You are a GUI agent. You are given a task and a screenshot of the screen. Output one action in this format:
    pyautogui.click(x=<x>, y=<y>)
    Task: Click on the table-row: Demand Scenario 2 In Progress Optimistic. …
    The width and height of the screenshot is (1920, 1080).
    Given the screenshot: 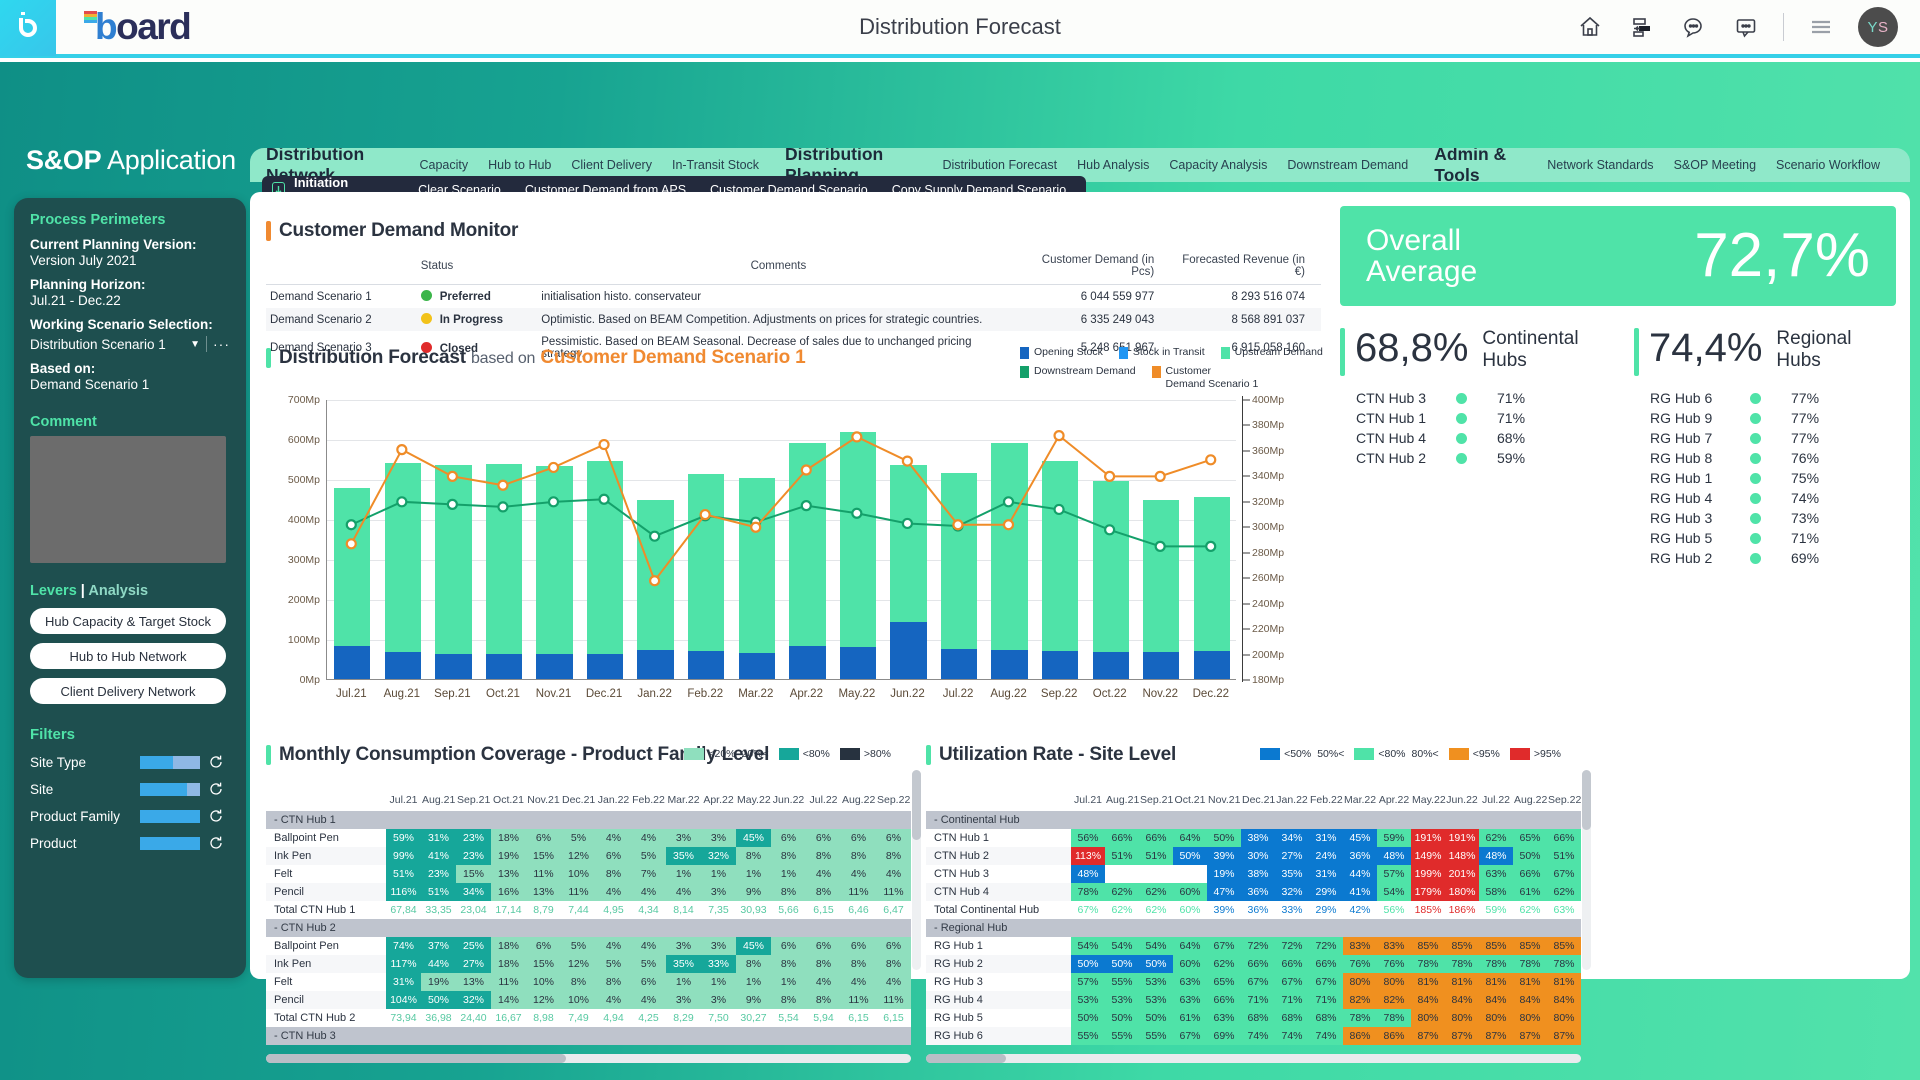 What is the action you would take?
    pyautogui.click(x=793, y=319)
    